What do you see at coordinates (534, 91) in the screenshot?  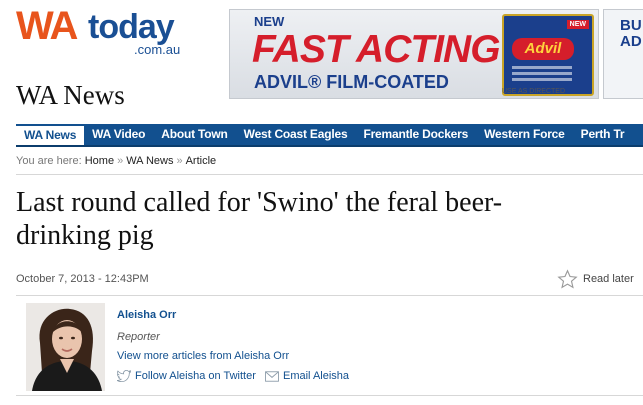 I see `ad-caption: USE AS DIRECTED` at bounding box center [534, 91].